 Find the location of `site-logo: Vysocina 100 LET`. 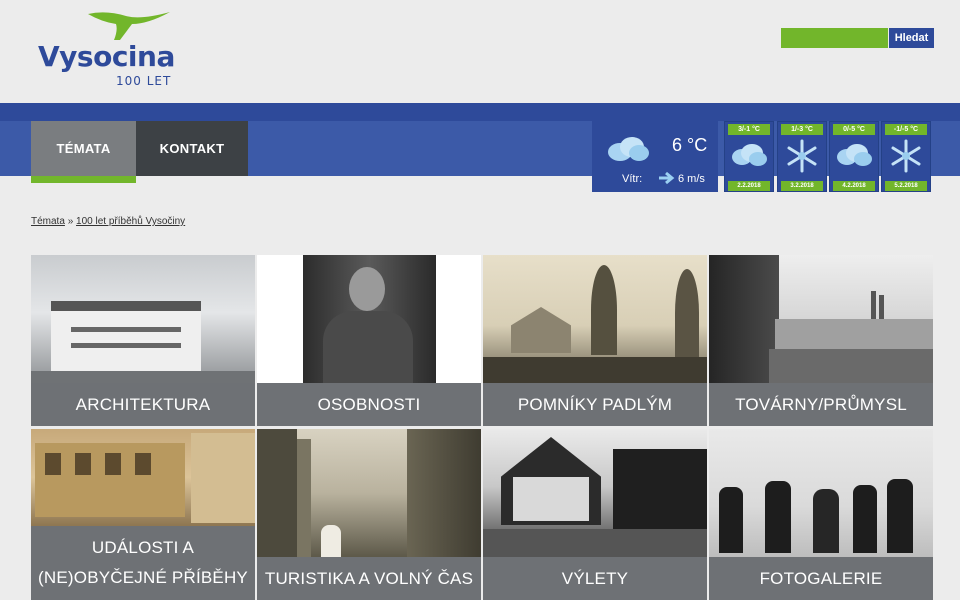

site-logo: Vysocina 100 LET is located at coordinates (108, 50).